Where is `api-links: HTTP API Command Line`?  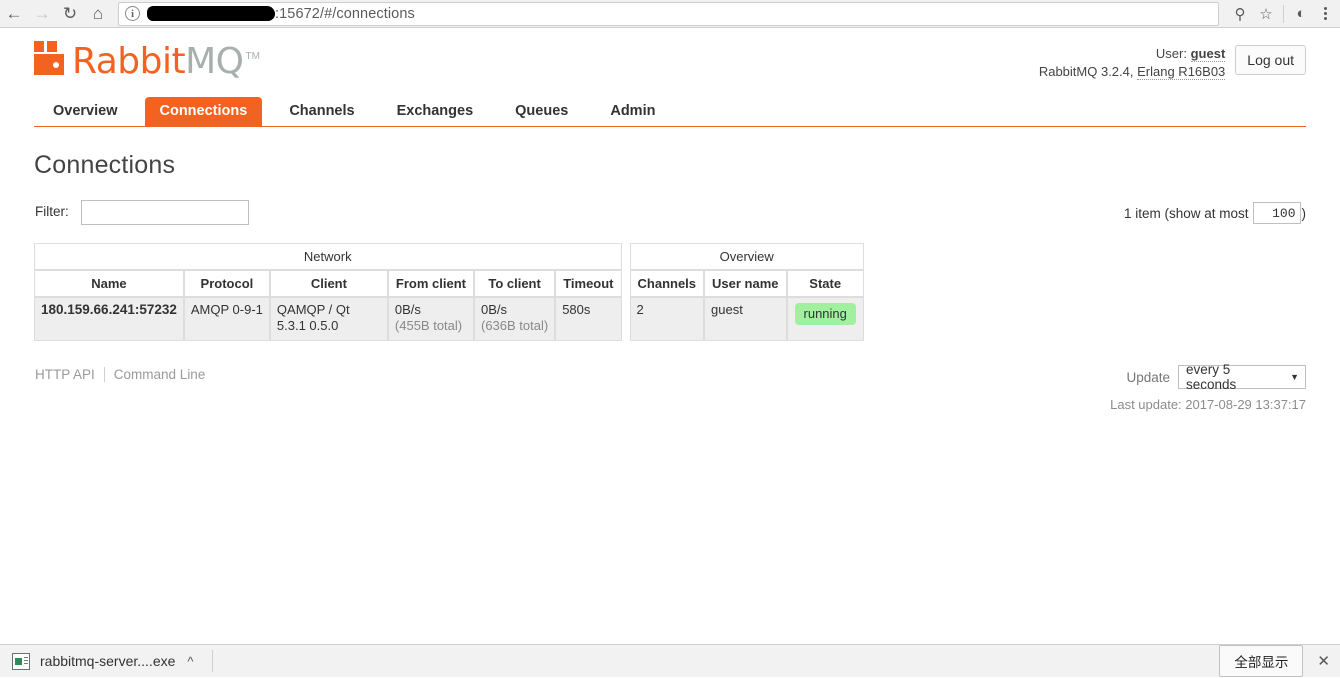 api-links: HTTP API Command Line is located at coordinates (120, 374).